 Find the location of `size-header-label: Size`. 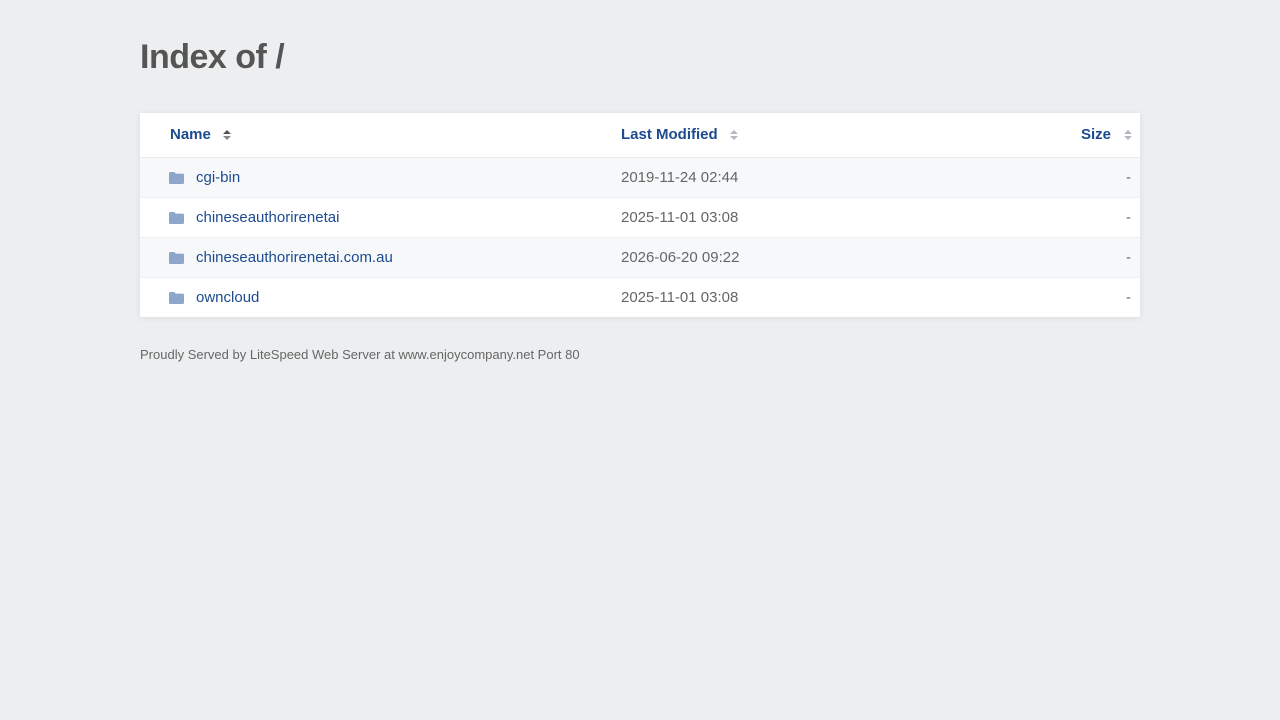

size-header-label: Size is located at coordinates (1095, 134).